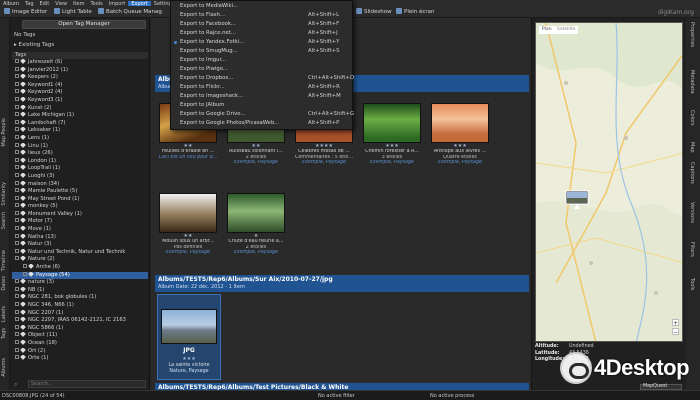  Describe the element at coordinates (80, 245) in the screenshot. I see `tag-tree-item: Natur (3)` at that location.